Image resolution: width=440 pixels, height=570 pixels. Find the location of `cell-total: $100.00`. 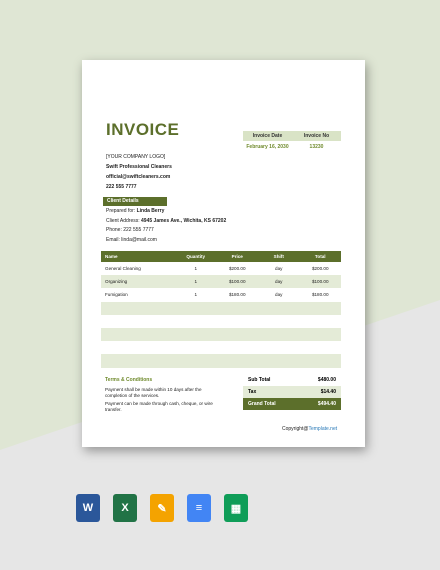

cell-total: $100.00 is located at coordinates (320, 282).